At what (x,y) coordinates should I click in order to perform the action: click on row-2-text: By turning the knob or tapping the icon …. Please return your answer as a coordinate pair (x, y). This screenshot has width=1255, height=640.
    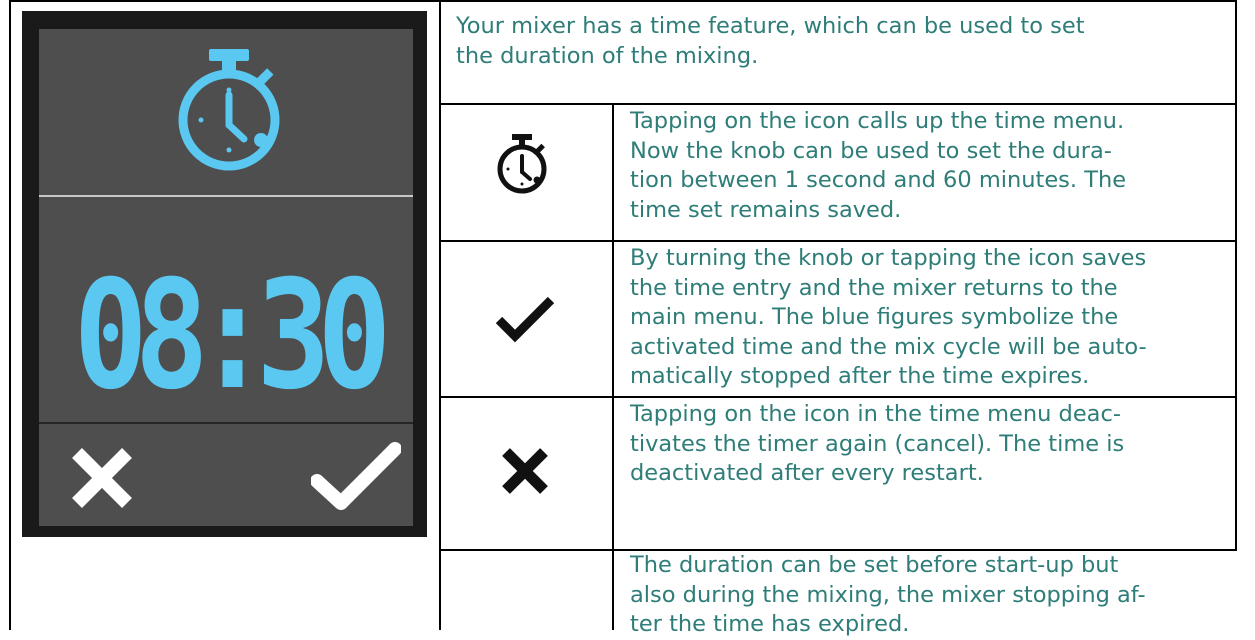
    Looking at the image, I should click on (888, 317).